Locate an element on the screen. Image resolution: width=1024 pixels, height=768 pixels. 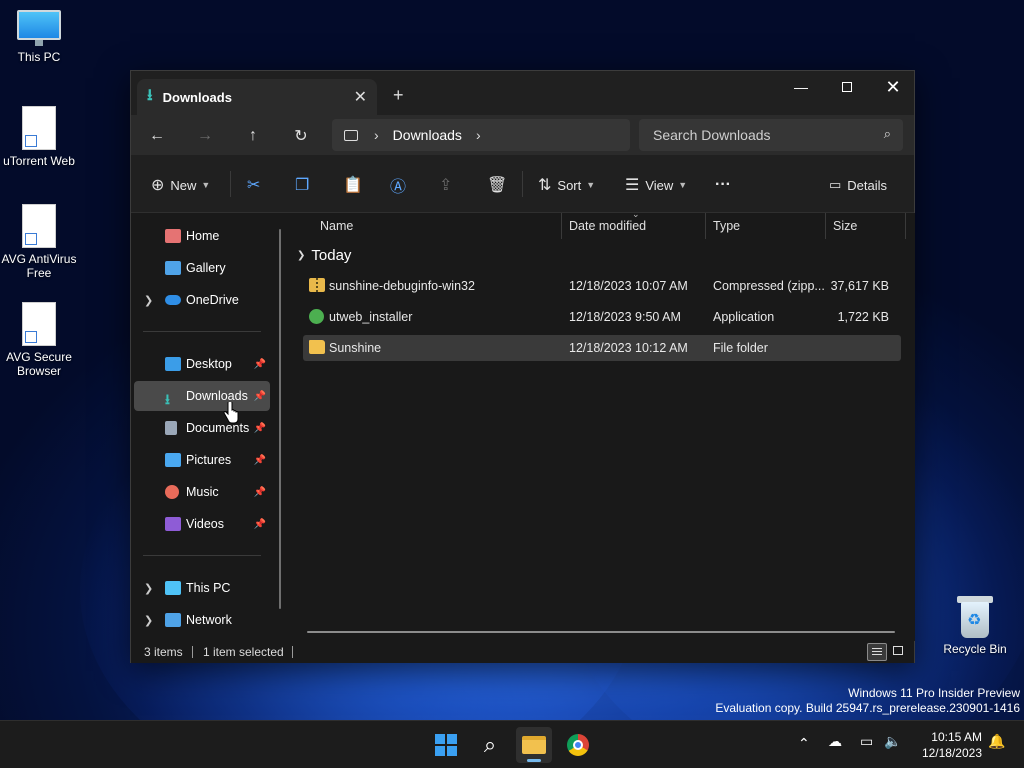
sidebar-item-label: This PC is located at coordinates (208, 588).